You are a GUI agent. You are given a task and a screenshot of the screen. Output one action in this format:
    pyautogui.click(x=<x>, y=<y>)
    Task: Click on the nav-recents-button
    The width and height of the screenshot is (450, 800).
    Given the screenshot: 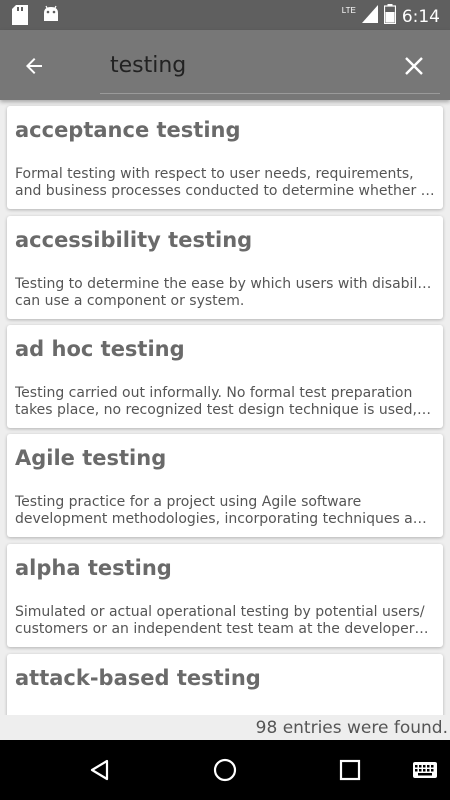 What is the action you would take?
    pyautogui.click(x=350, y=770)
    